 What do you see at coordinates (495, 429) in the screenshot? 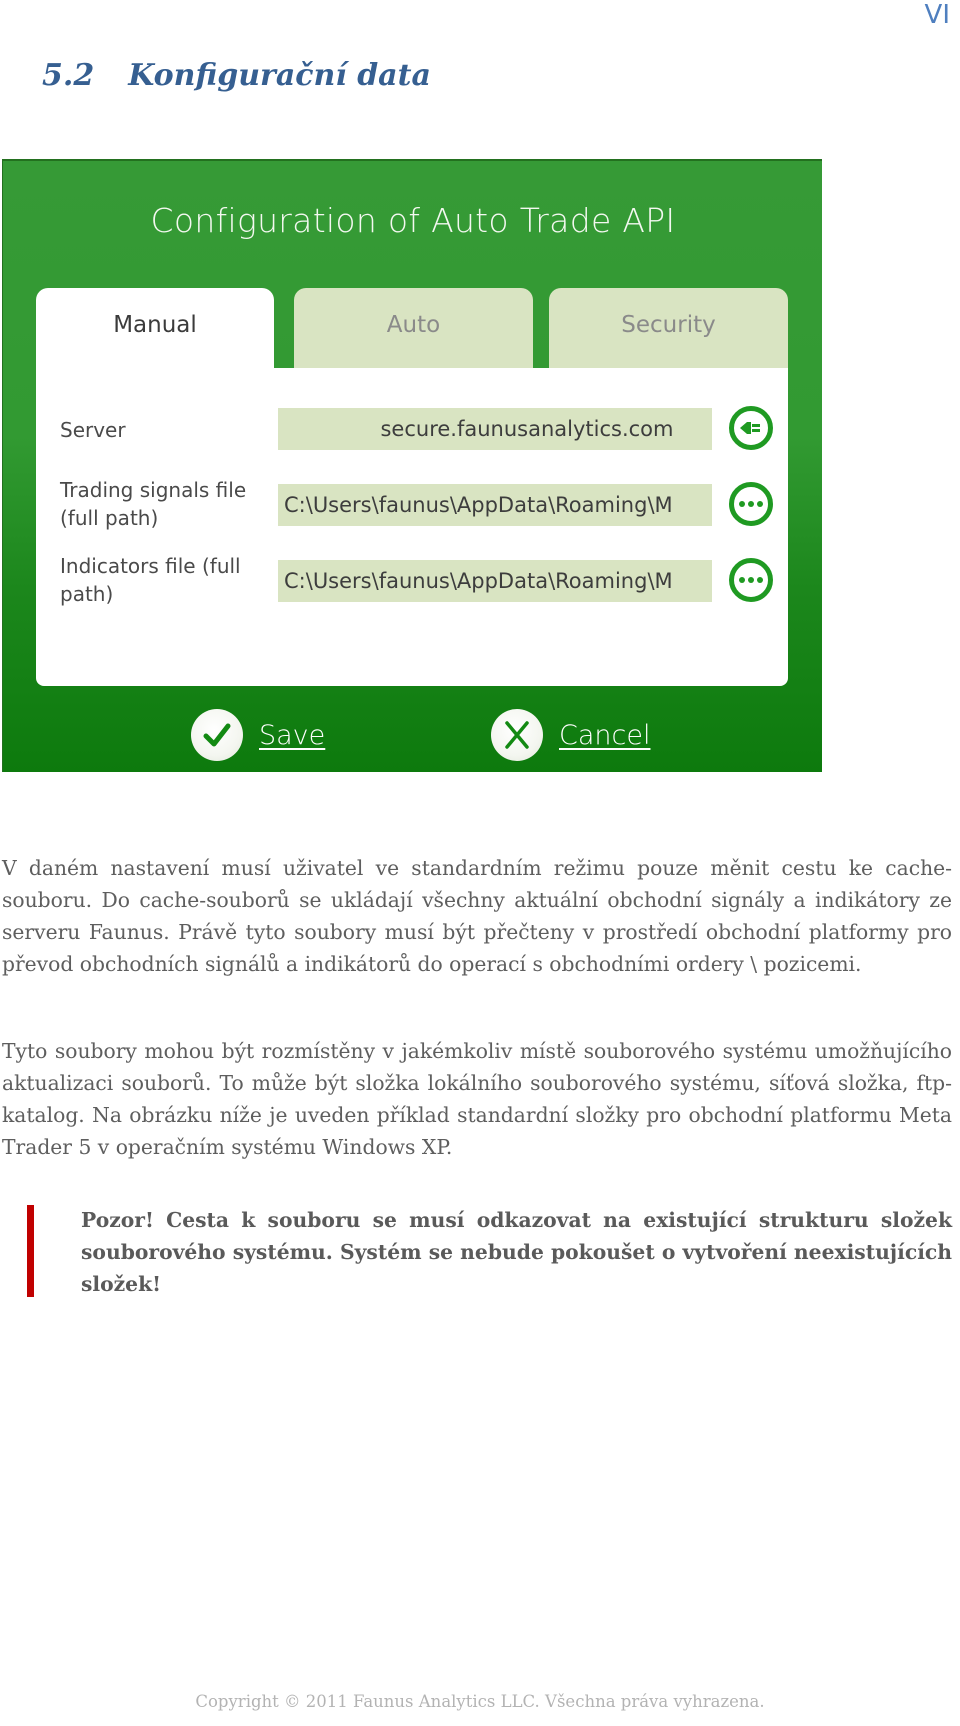
I see `server-input` at bounding box center [495, 429].